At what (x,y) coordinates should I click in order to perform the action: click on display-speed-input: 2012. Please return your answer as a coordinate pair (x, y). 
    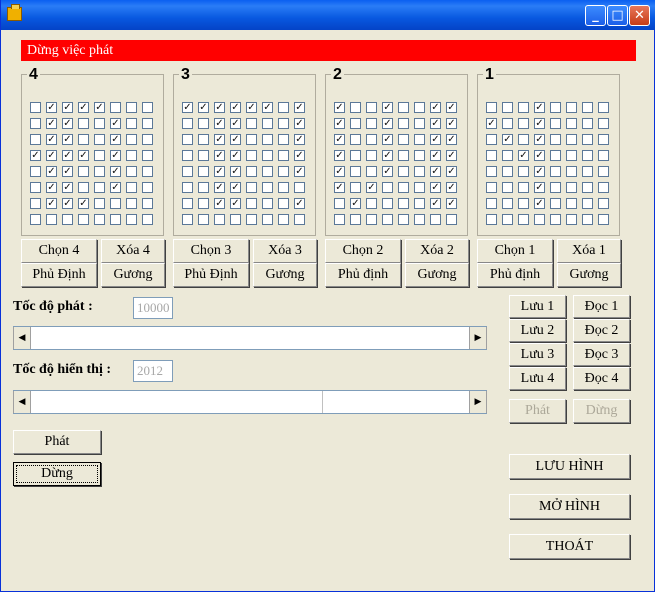
    Looking at the image, I should click on (153, 371).